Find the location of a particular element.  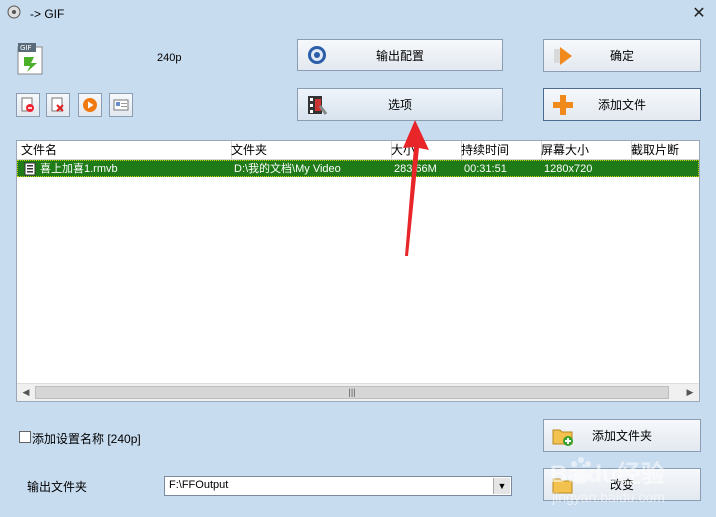

options-button: 选项 is located at coordinates (400, 104).